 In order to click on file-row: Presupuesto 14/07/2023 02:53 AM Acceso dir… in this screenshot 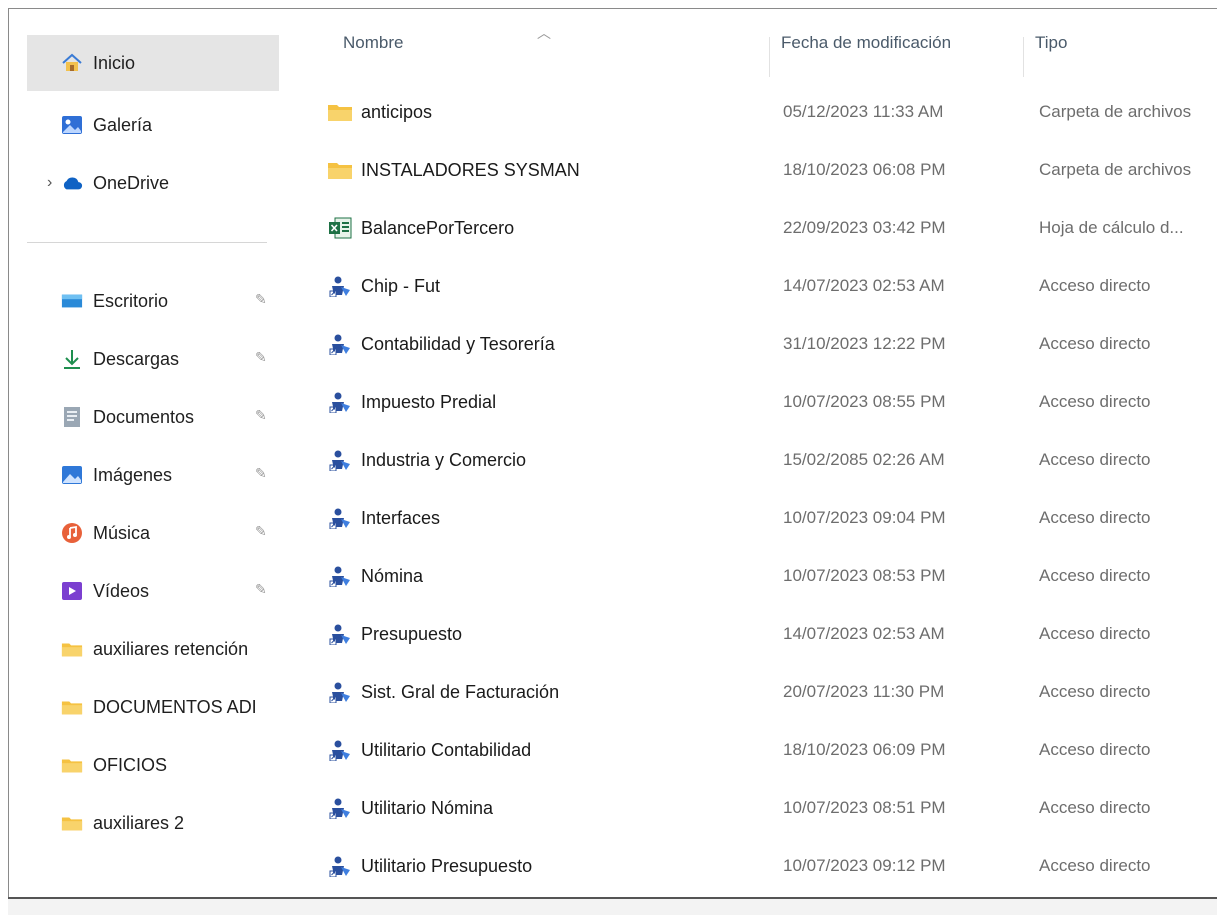, I will do `click(761, 634)`.